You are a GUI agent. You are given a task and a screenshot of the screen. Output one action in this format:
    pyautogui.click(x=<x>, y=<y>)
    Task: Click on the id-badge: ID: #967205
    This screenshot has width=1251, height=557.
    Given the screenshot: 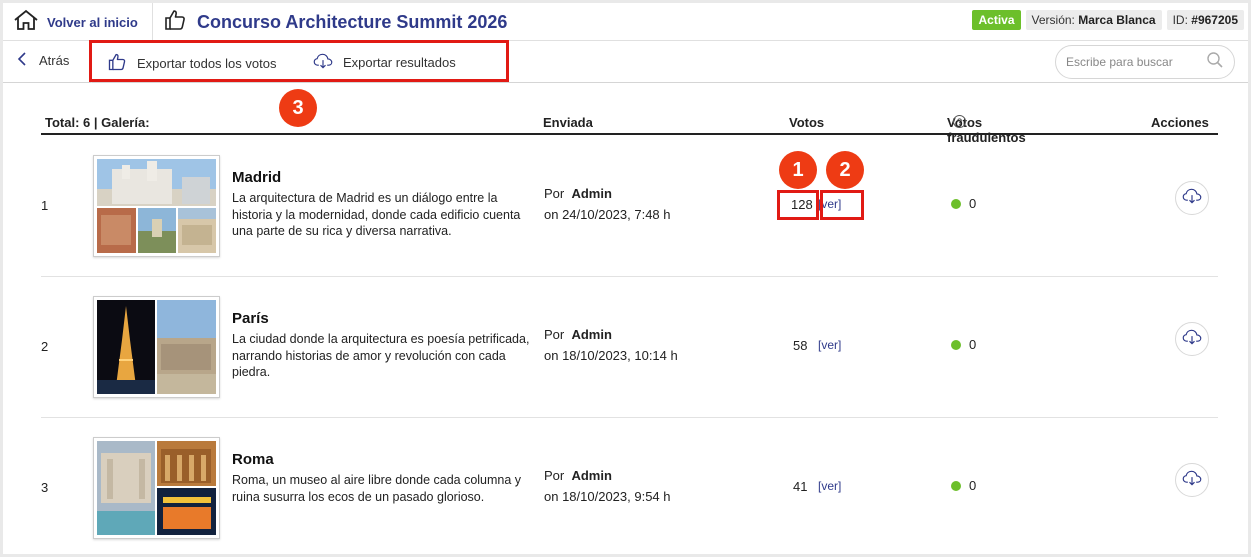 What is the action you would take?
    pyautogui.click(x=1205, y=20)
    